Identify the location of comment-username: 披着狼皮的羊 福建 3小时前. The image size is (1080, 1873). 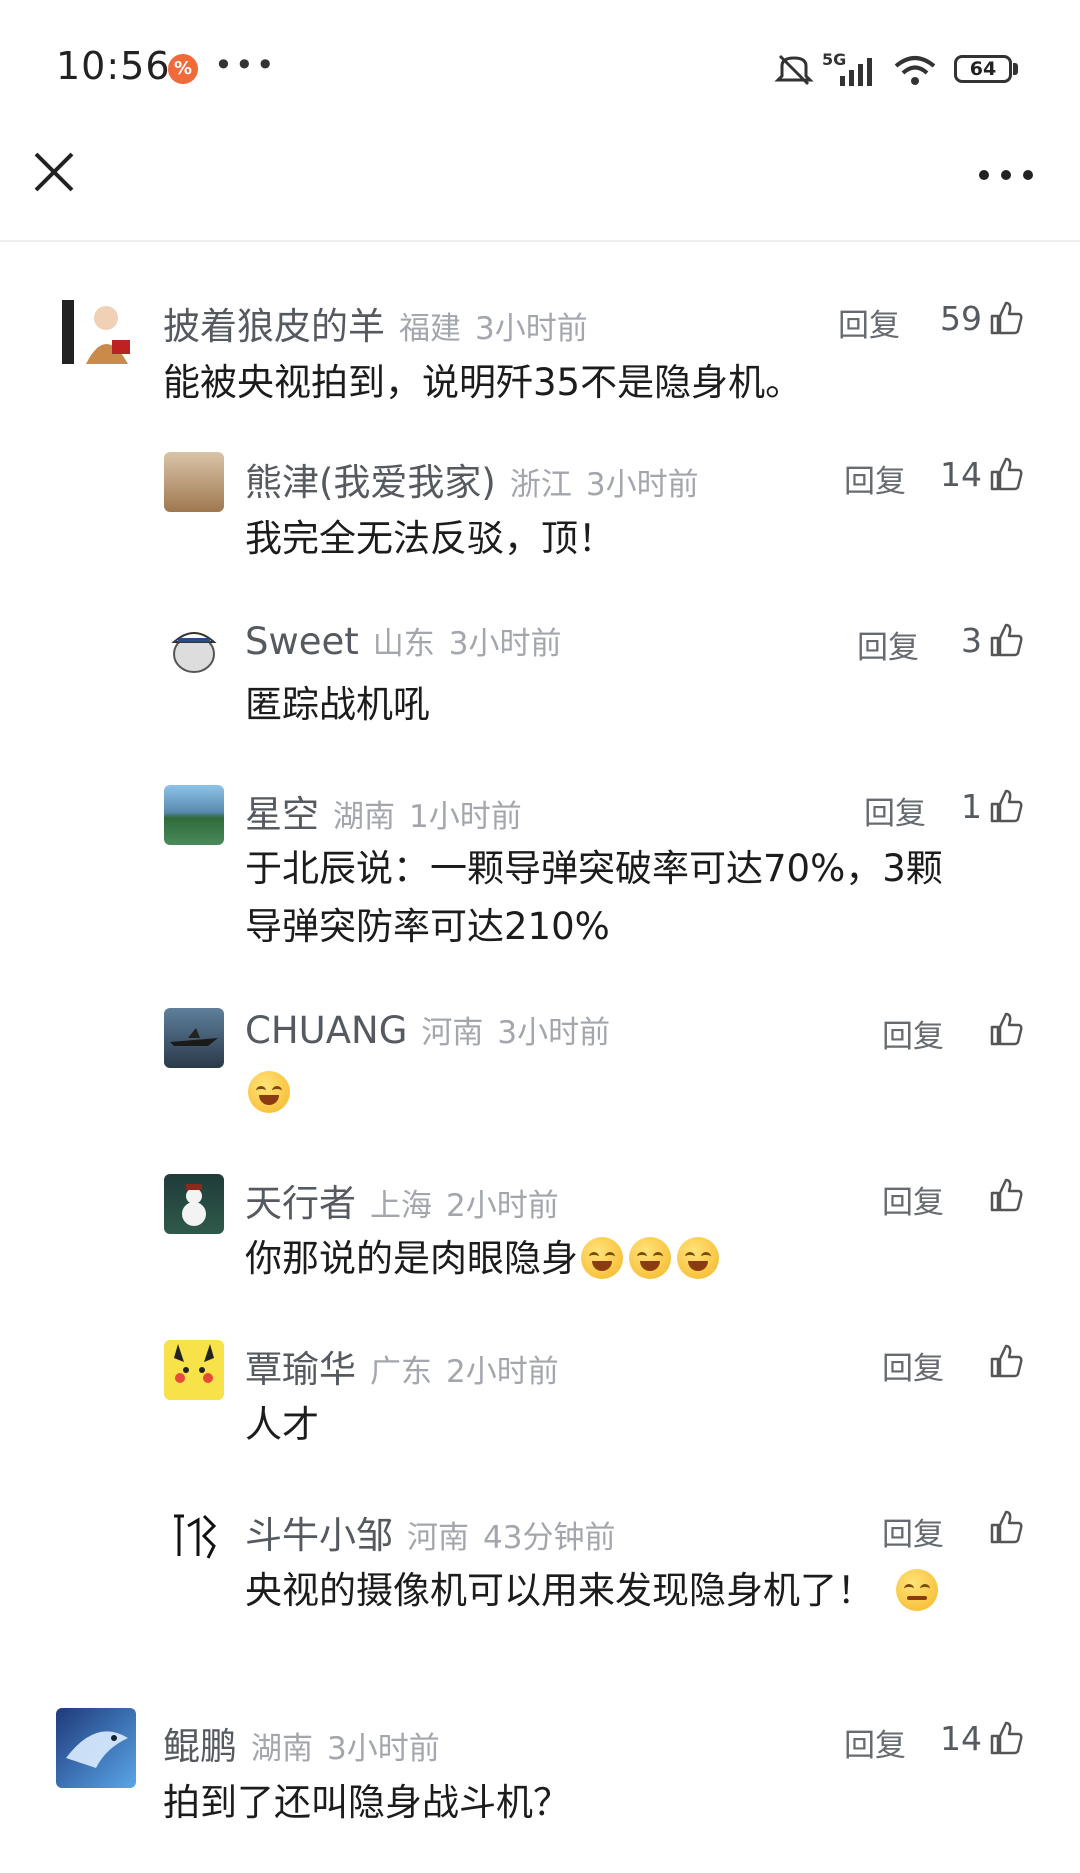
(375, 323).